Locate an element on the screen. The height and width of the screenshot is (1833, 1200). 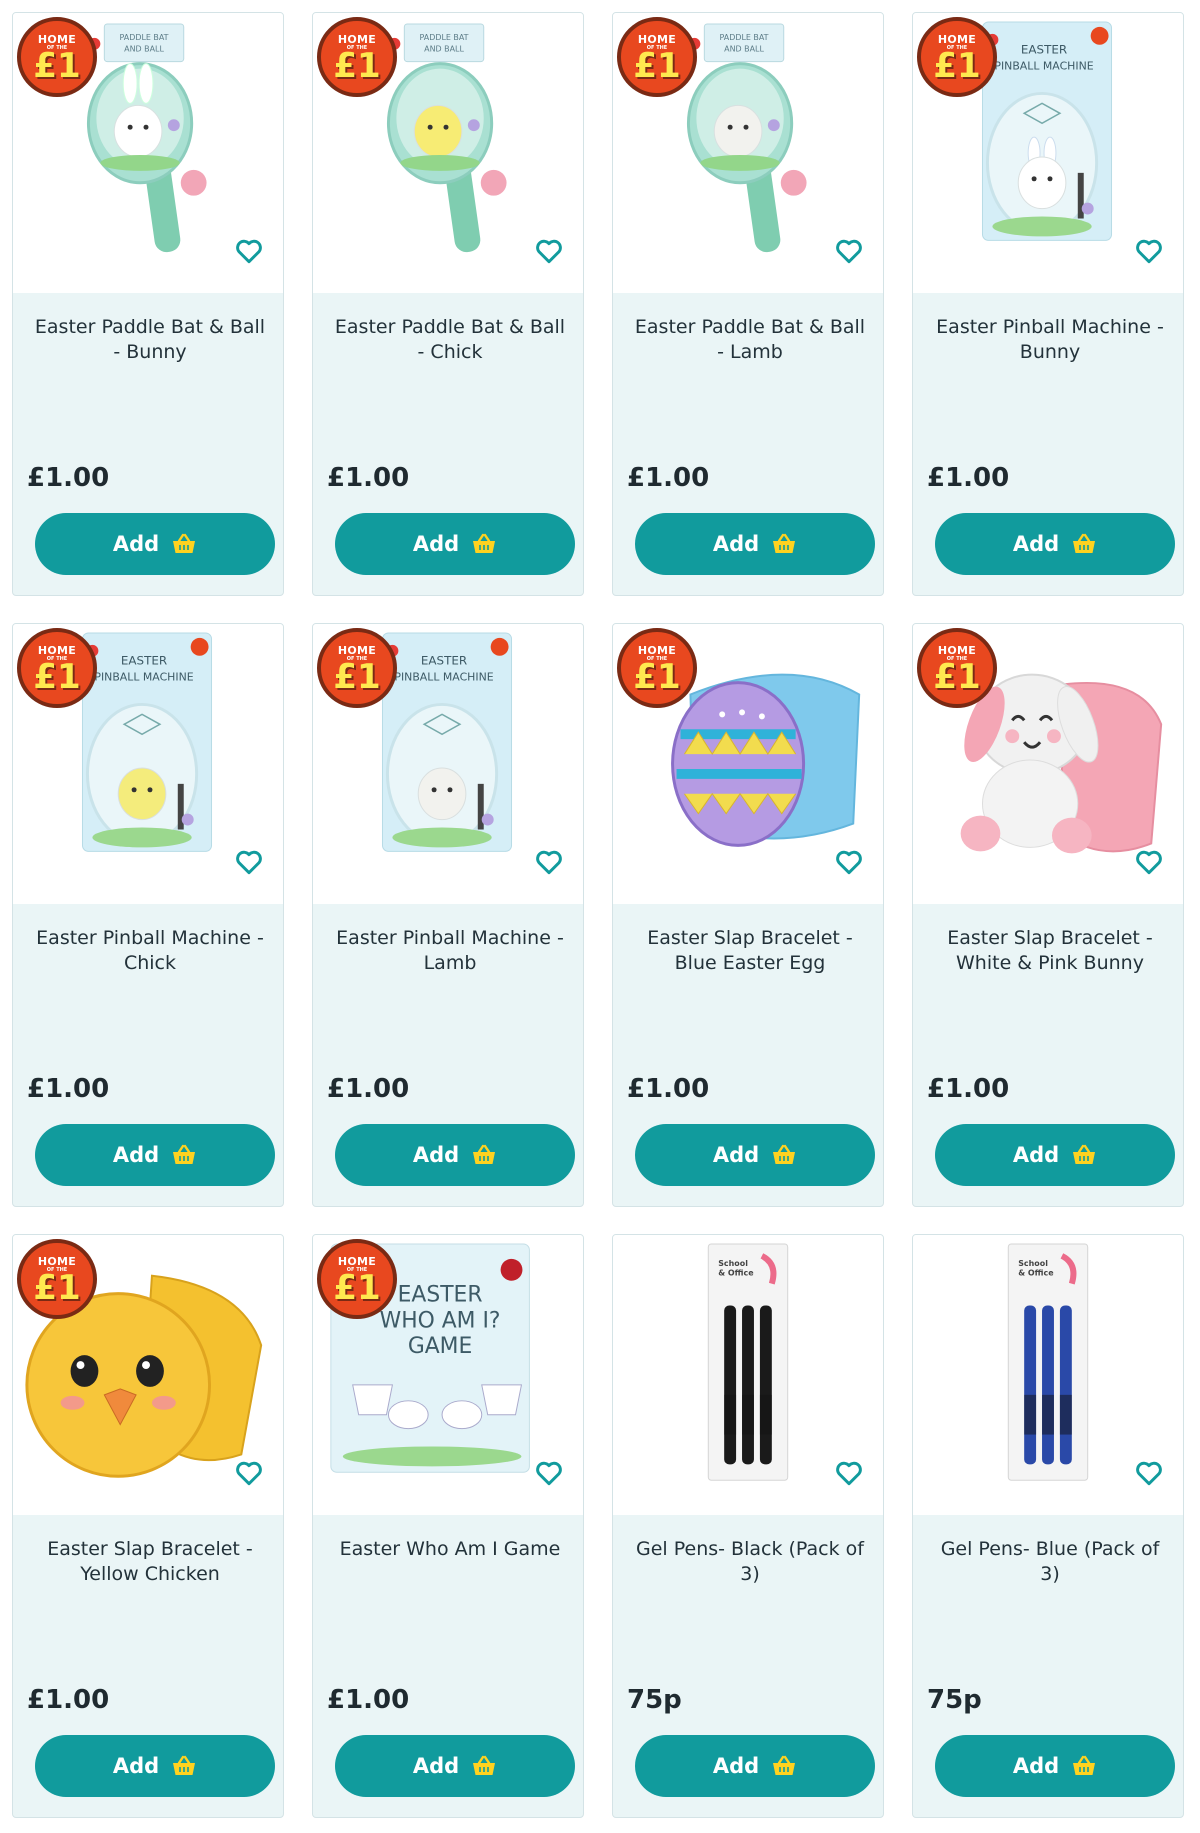
product-name: Easter Paddle Bat & Ball - Lamb is located at coordinates (750, 340).